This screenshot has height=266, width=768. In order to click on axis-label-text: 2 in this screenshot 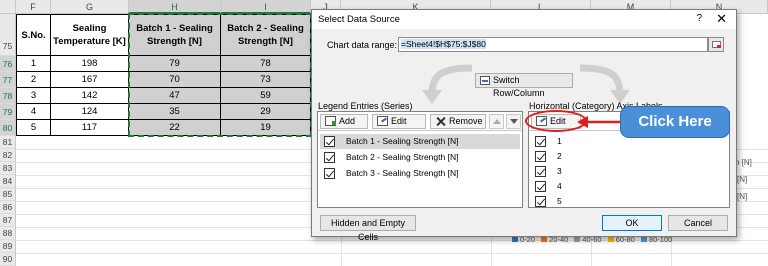, I will do `click(559, 156)`.